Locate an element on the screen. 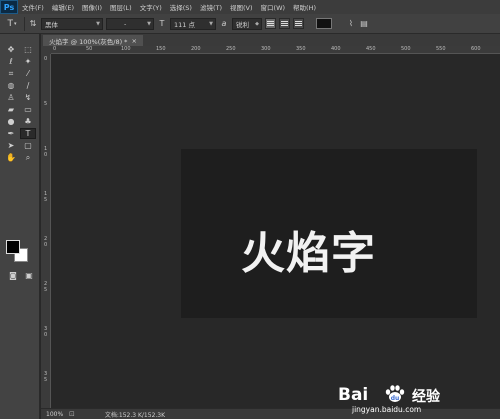  hand-tool-icon: ✋ is located at coordinates (11, 157).